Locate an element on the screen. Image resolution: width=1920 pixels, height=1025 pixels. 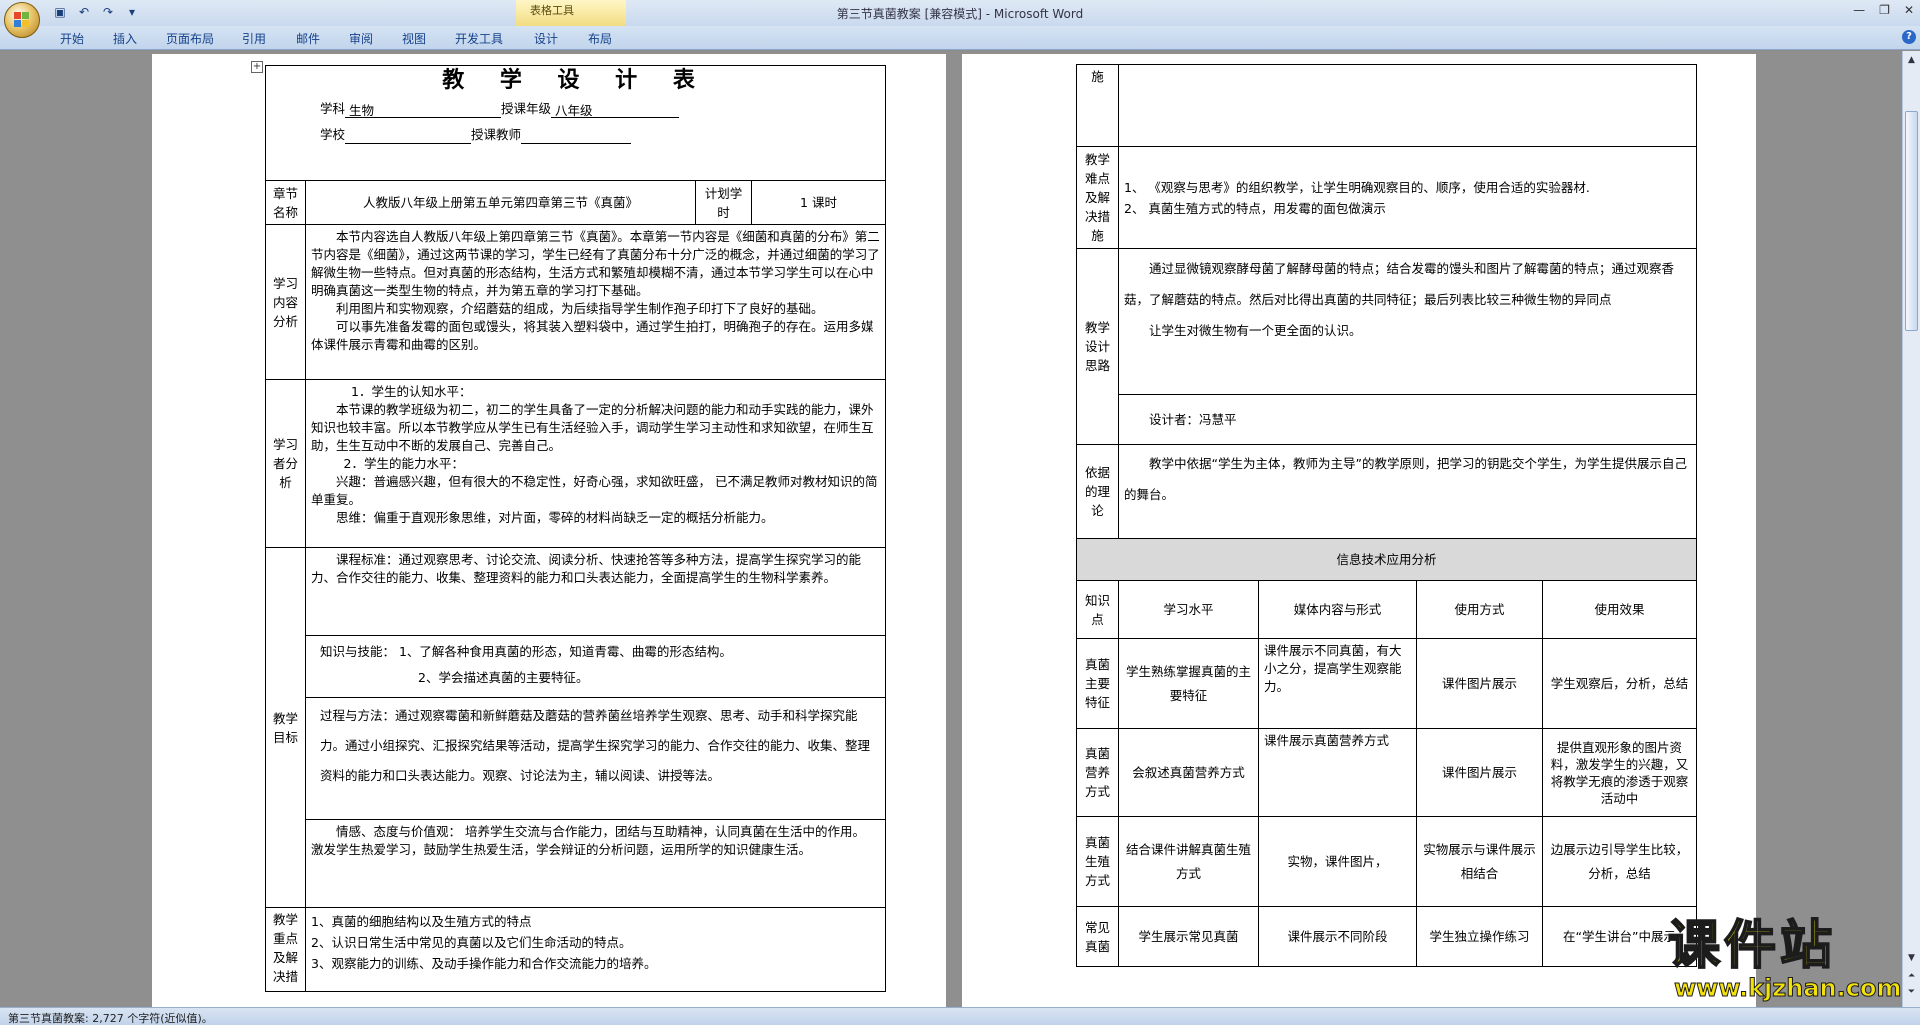
row-1-method: 课件图片展示 is located at coordinates (1479, 683).